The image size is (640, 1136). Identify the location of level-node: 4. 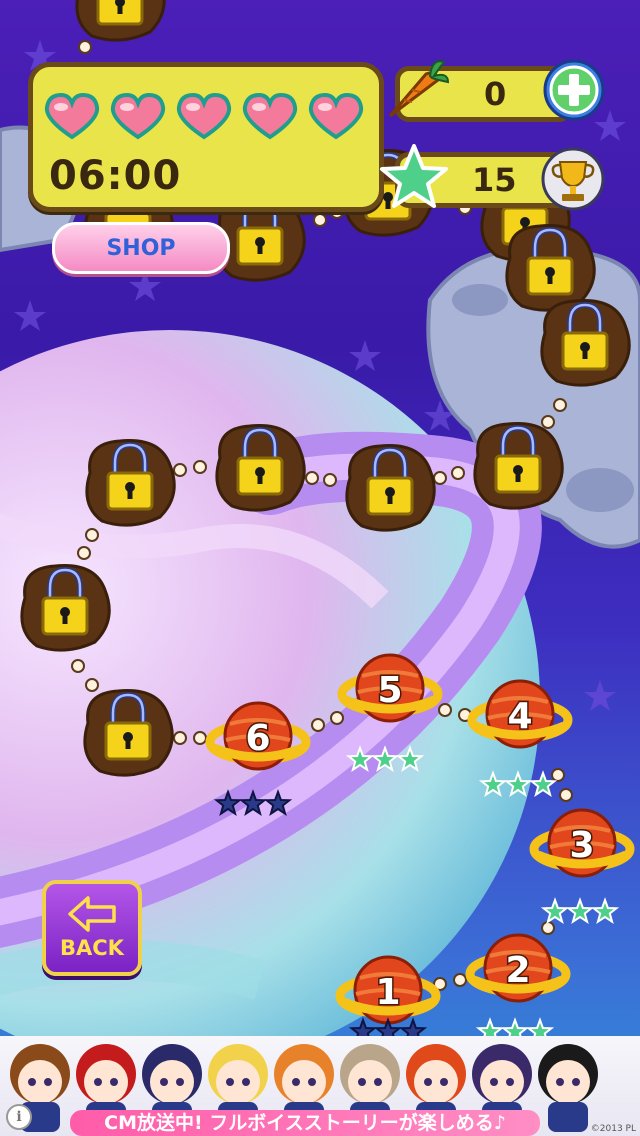
(520, 714).